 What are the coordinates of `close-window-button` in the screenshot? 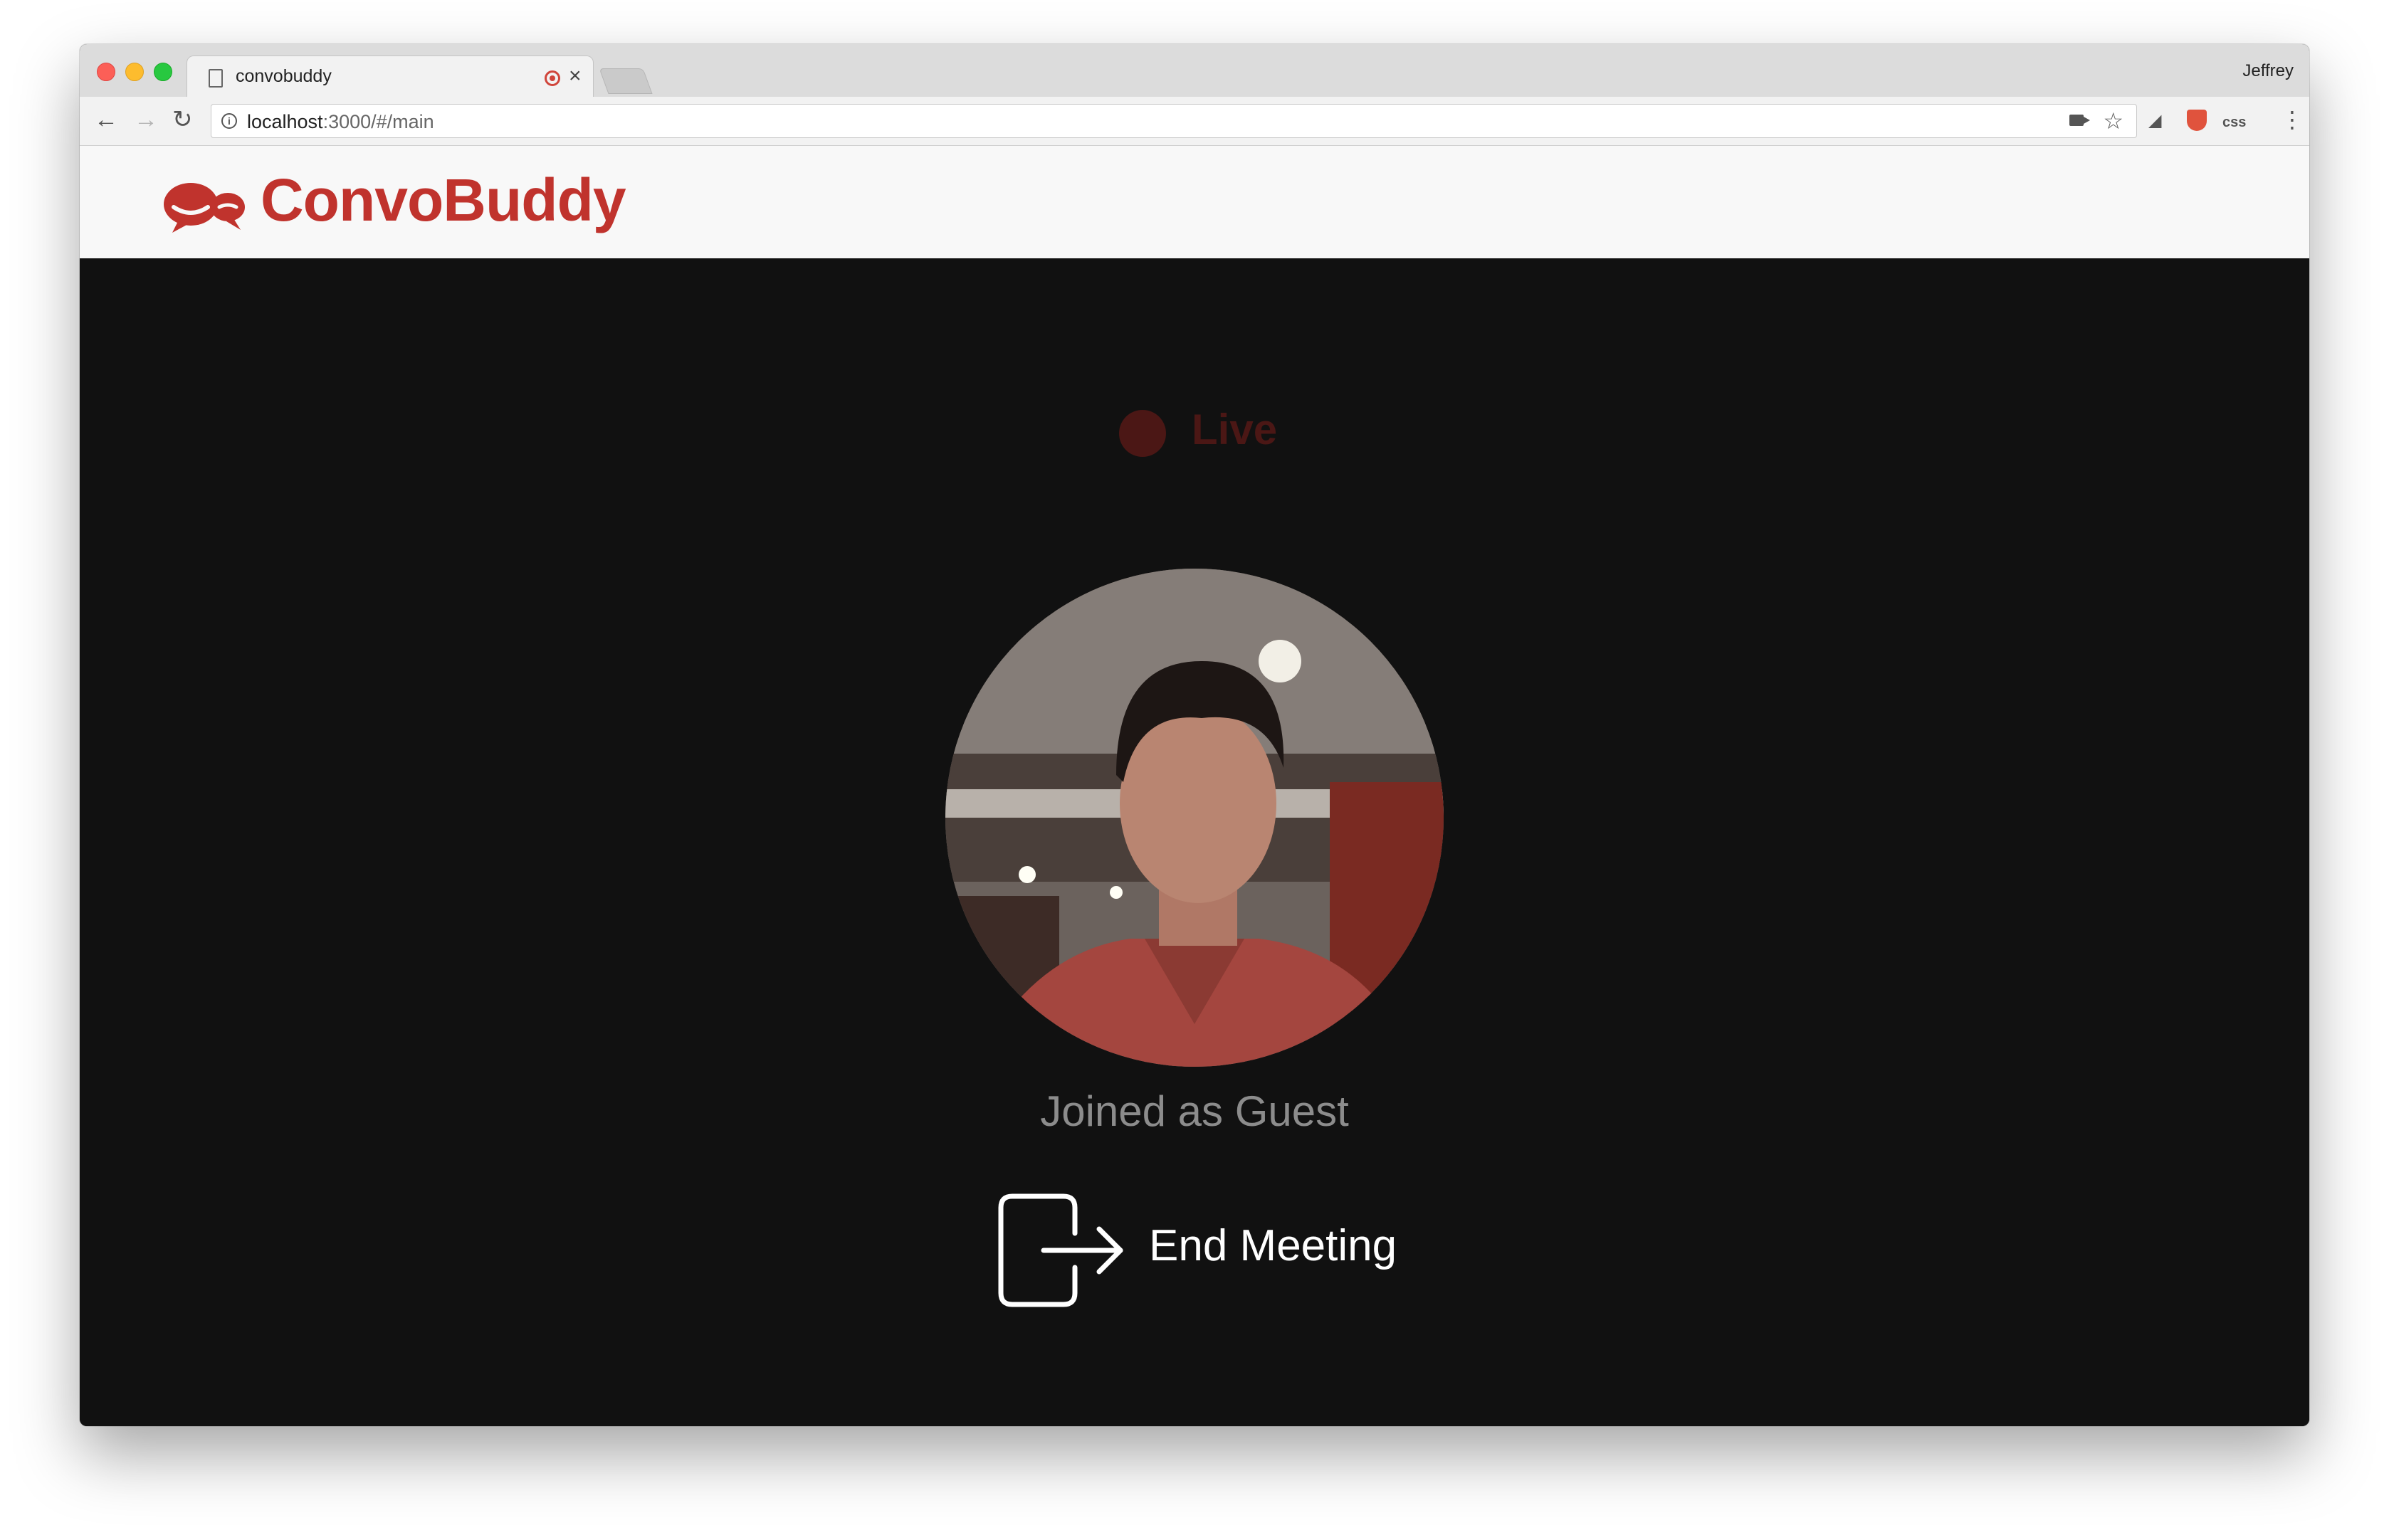 It's located at (106, 72).